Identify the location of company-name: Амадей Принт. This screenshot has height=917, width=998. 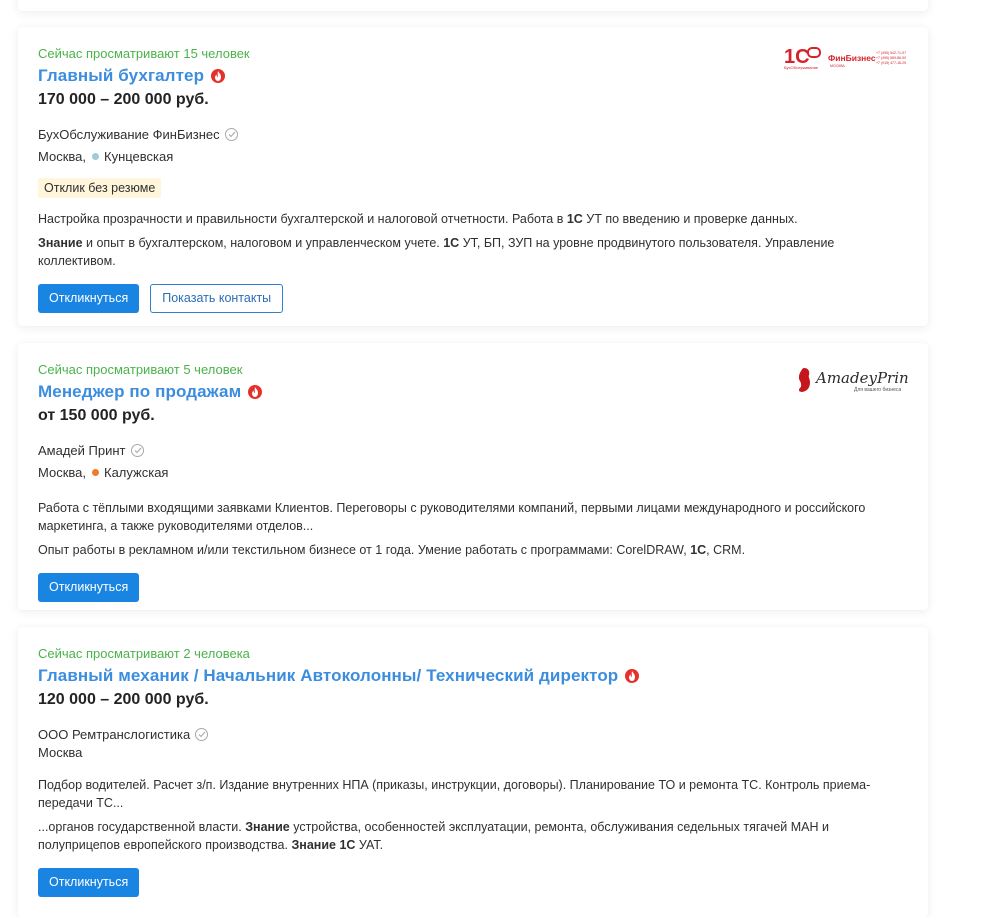
(82, 450).